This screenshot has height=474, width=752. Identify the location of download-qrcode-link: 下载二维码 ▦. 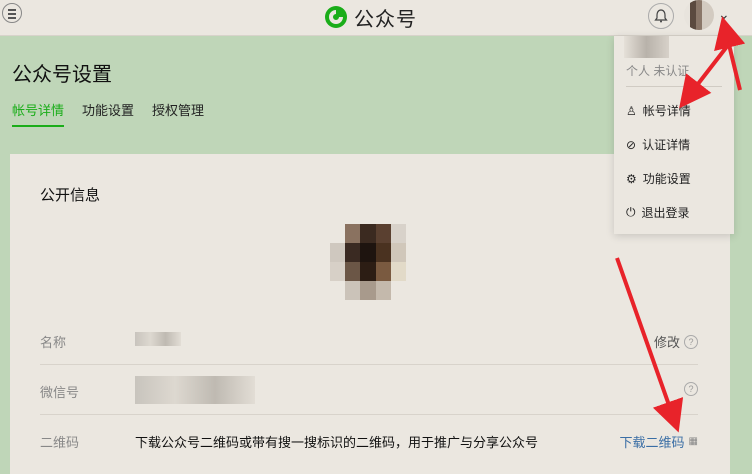
(659, 441).